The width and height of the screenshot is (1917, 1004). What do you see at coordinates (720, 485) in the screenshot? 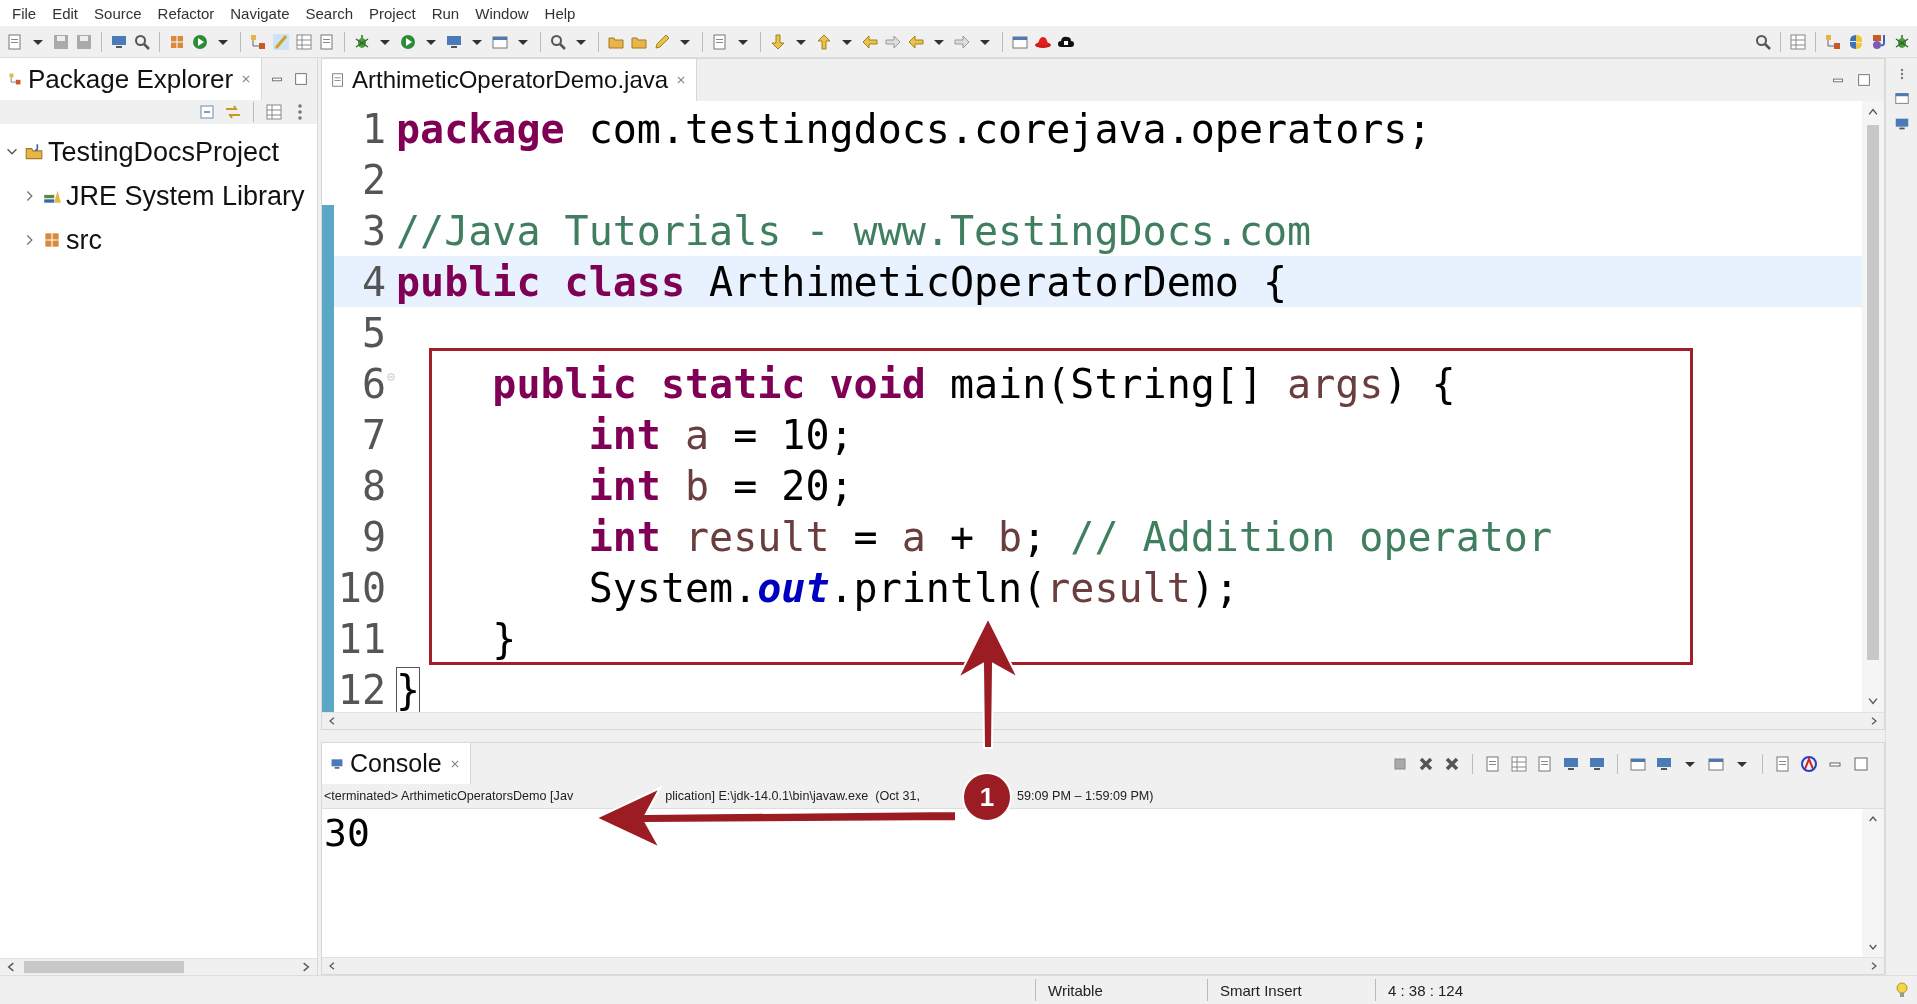
I see `code-line: int b = 20;` at bounding box center [720, 485].